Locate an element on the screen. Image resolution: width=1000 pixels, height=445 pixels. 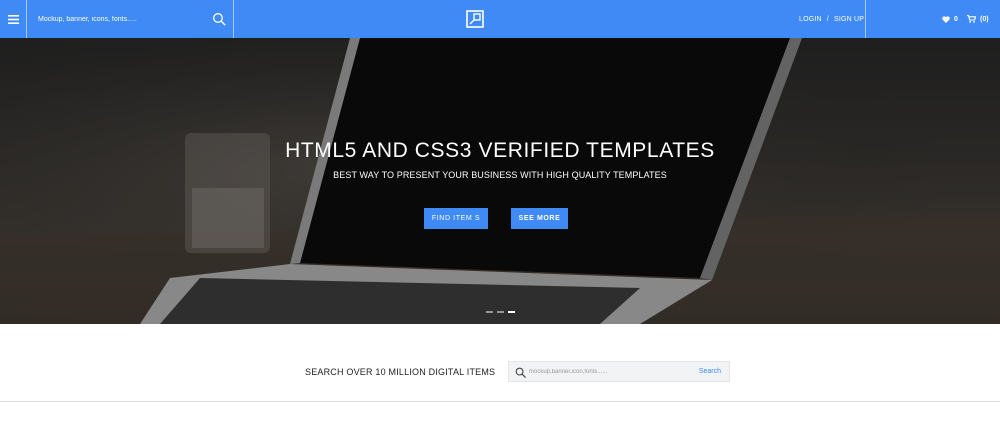
header-search is located at coordinates (130, 19).